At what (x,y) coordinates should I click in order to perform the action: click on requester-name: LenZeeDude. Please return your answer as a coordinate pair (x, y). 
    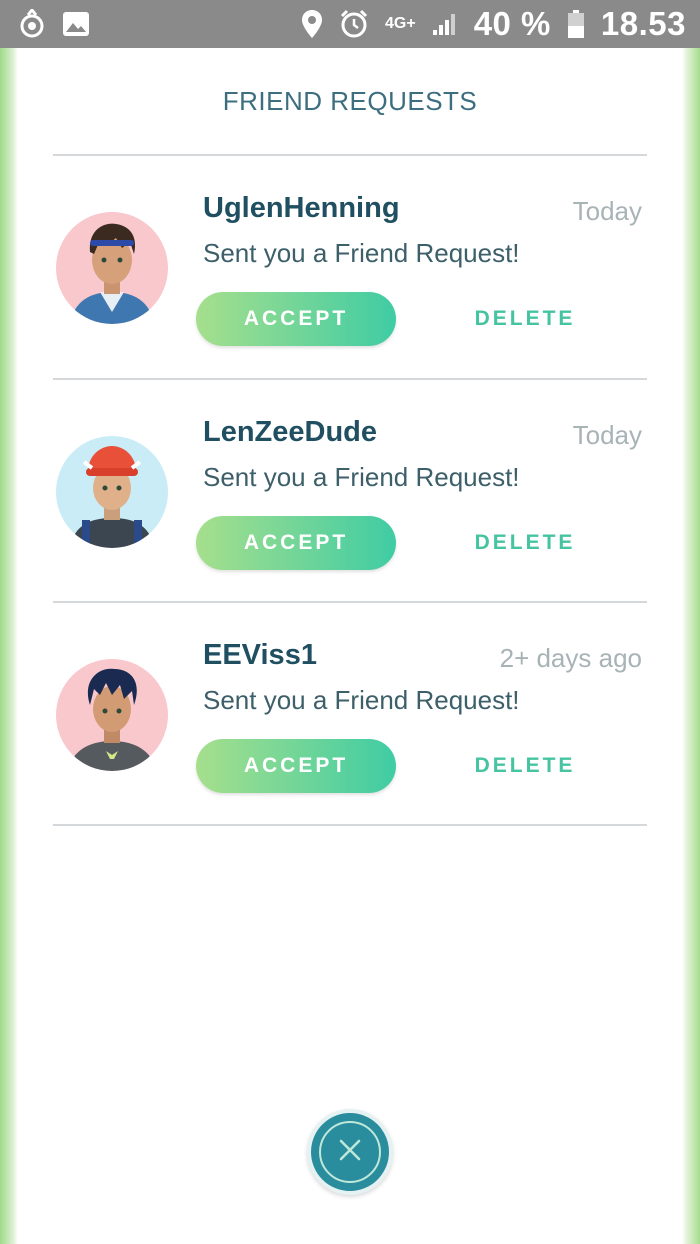
    Looking at the image, I should click on (290, 432).